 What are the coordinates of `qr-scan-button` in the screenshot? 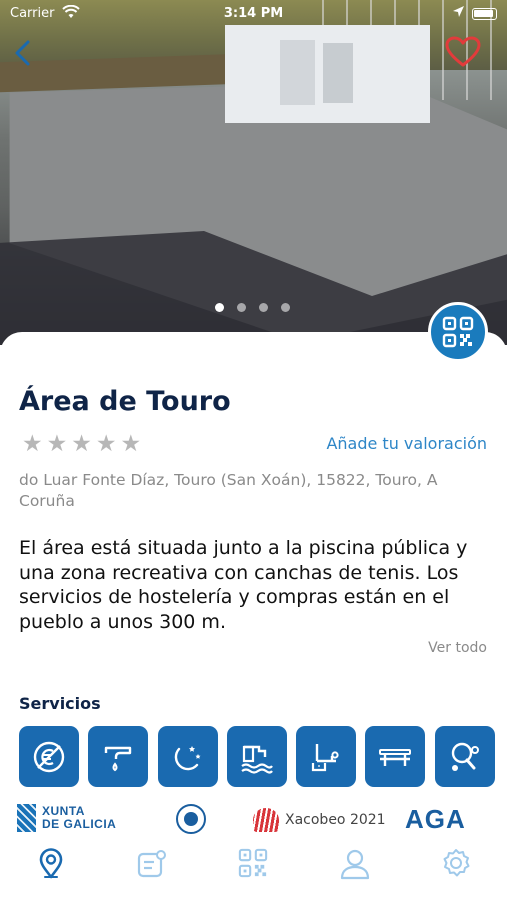 It's located at (458, 332).